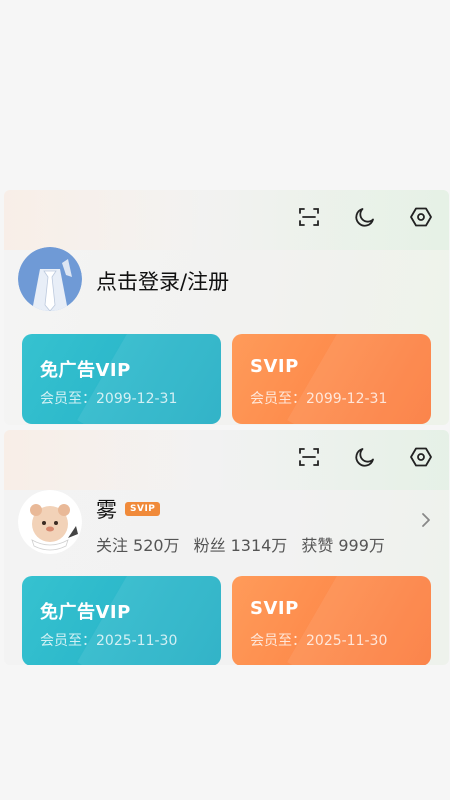  What do you see at coordinates (106, 510) in the screenshot?
I see `username: 雾` at bounding box center [106, 510].